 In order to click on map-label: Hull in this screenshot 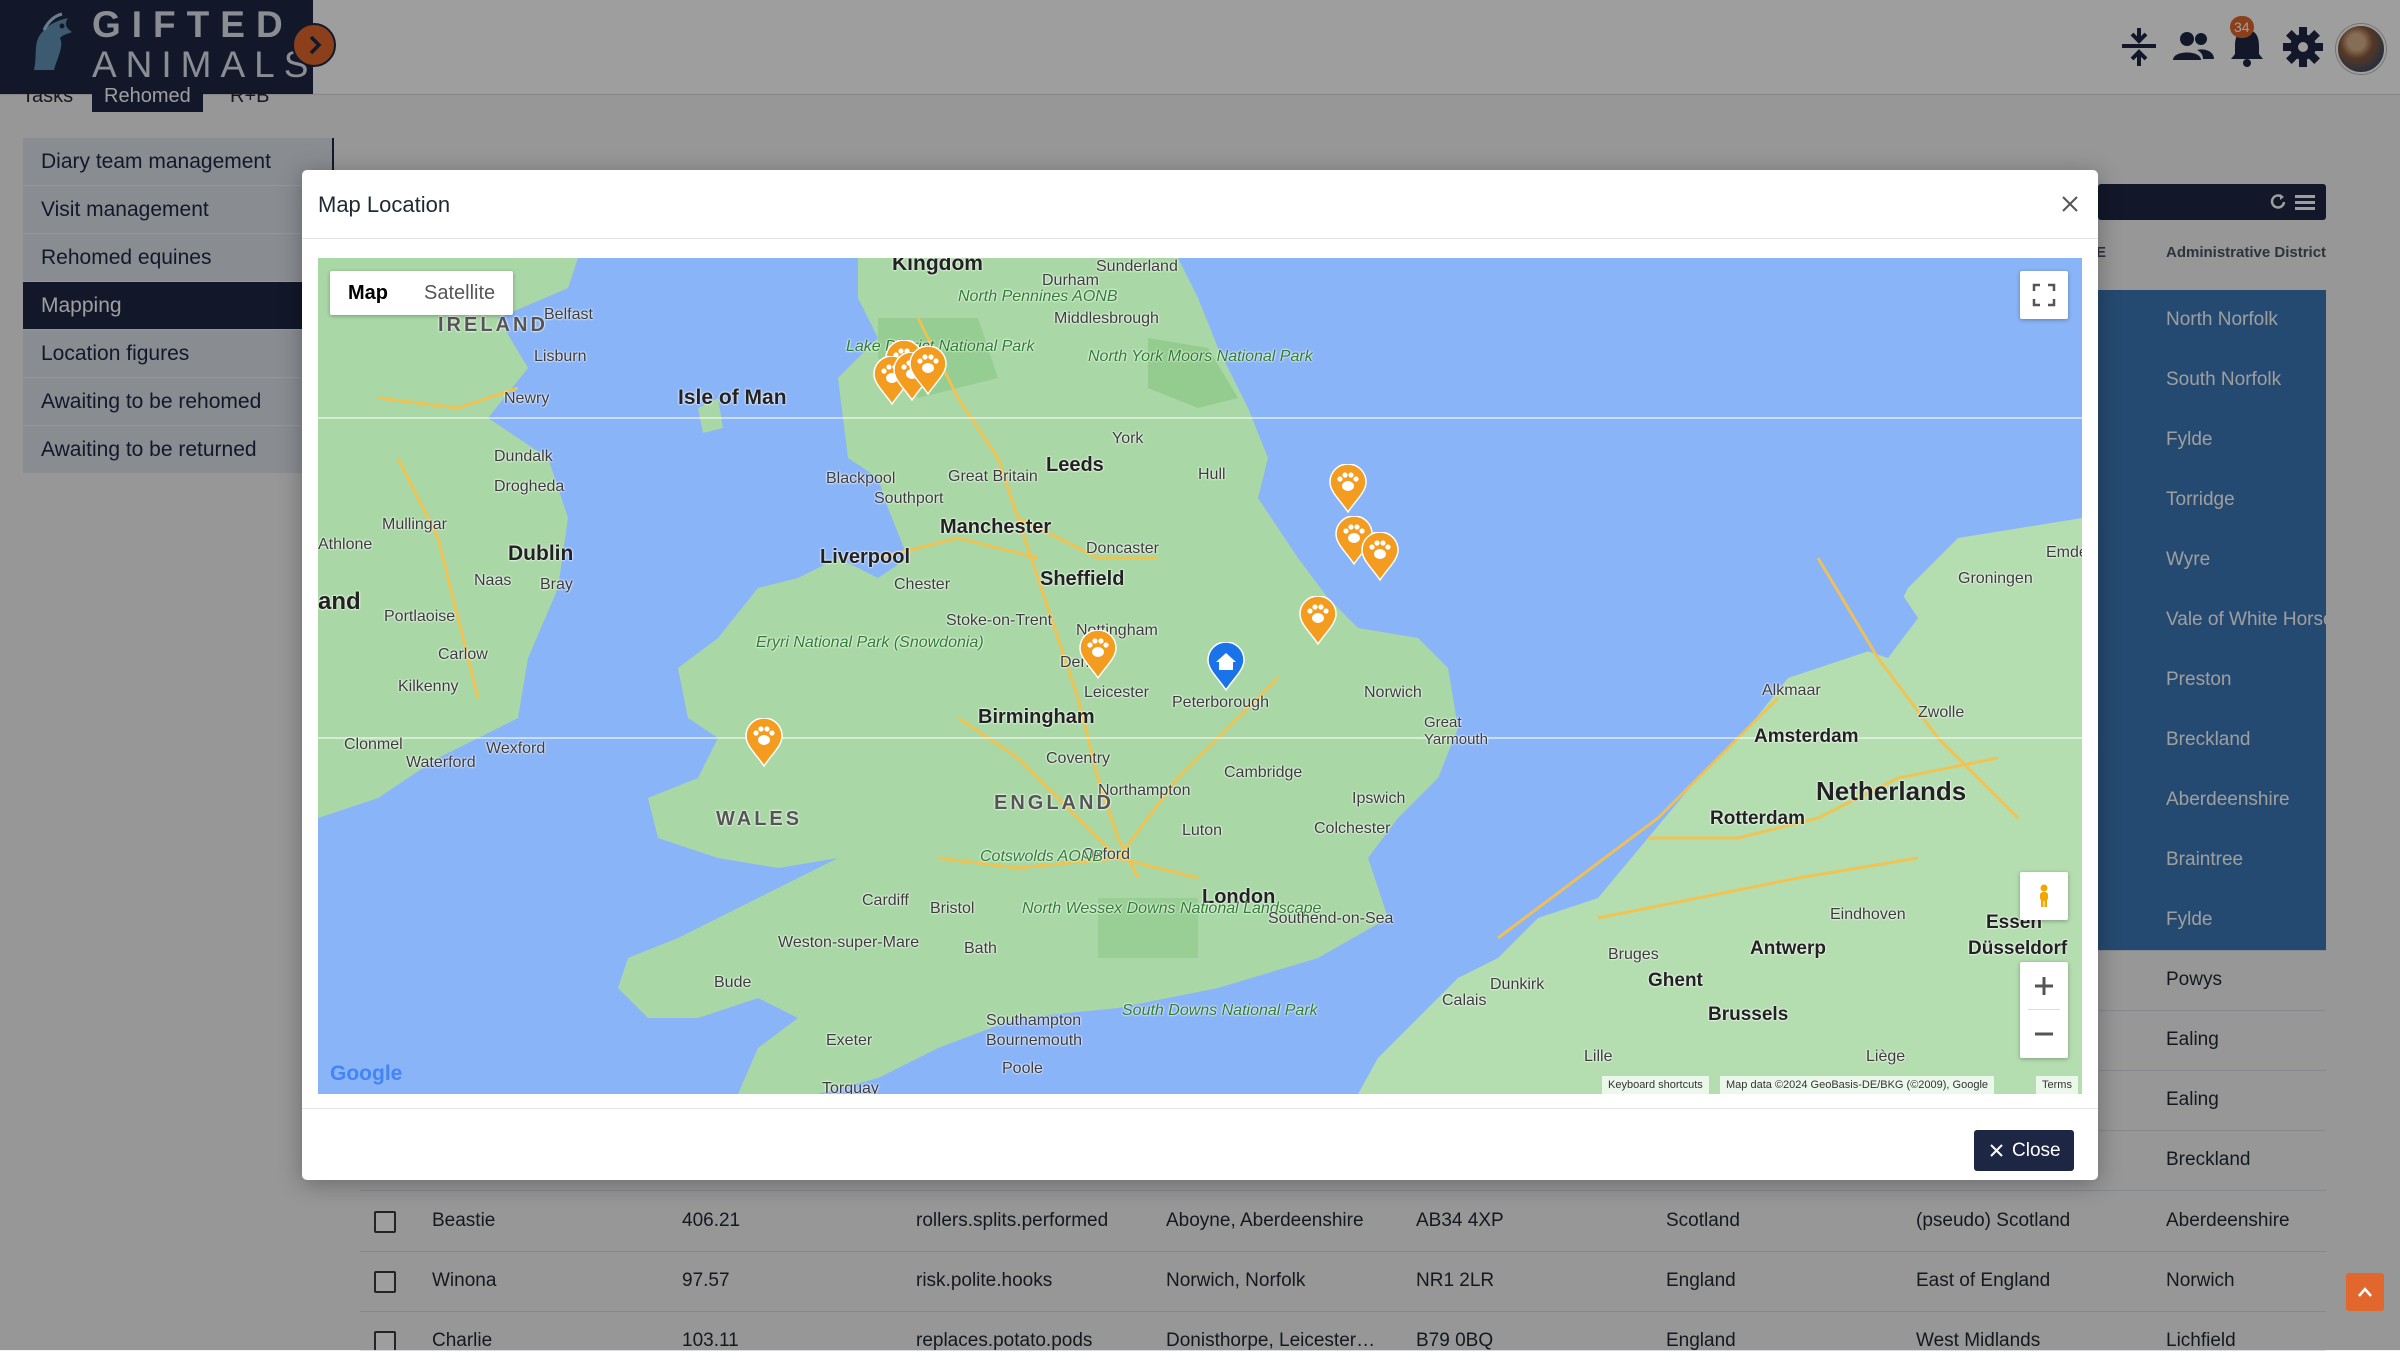, I will do `click(1212, 474)`.